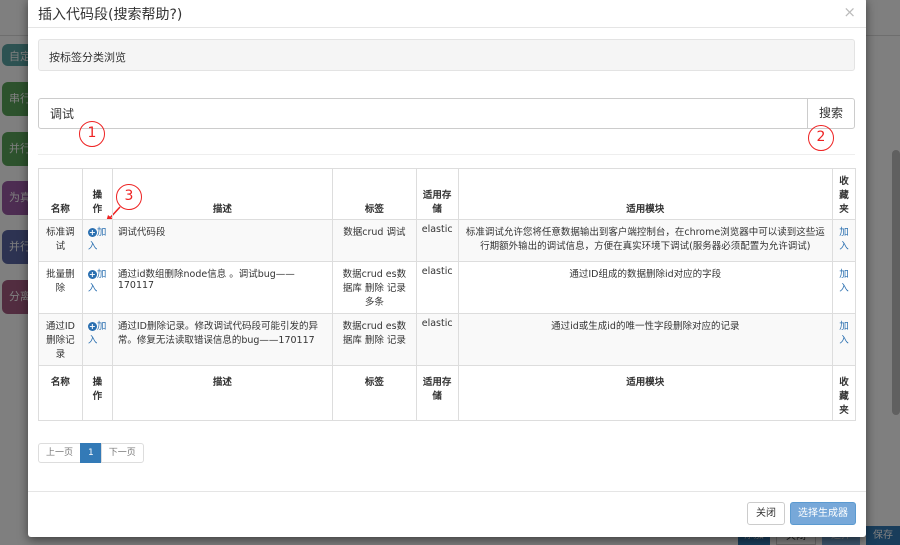  Describe the element at coordinates (222, 287) in the screenshot. I see `cell-description: 通过id数组删除node信息 。调试bug——170117` at that location.